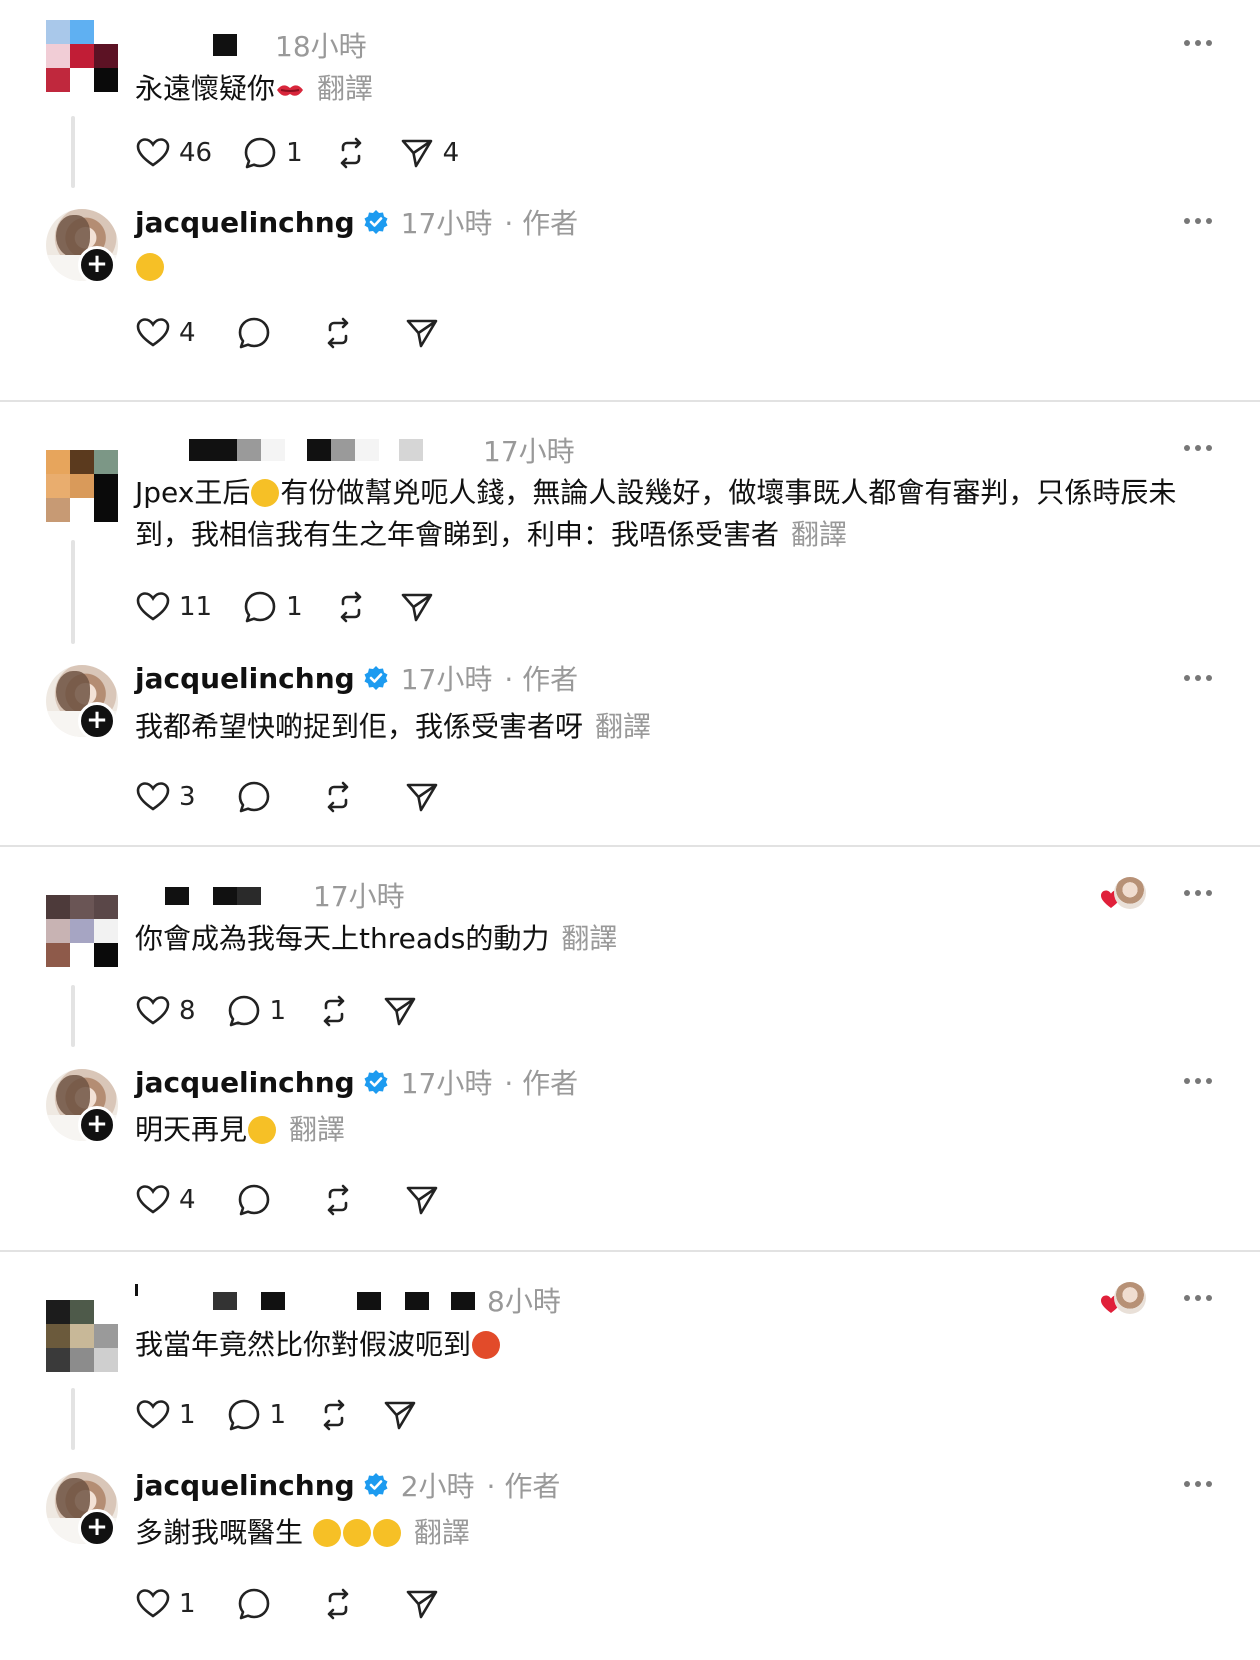  I want to click on comment-header: 8小時, so click(348, 1300).